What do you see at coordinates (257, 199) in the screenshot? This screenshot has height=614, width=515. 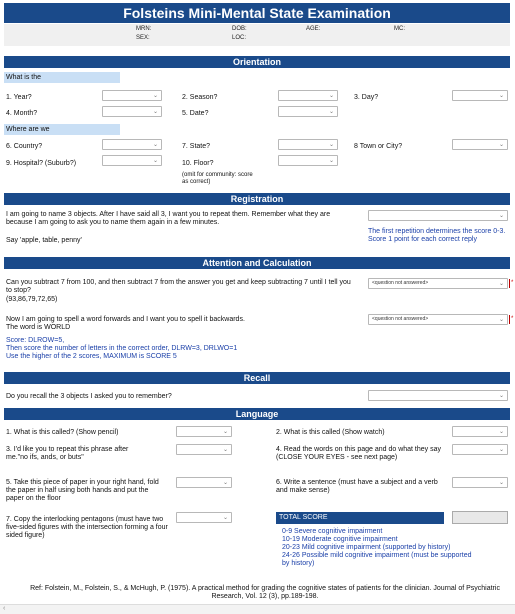 I see `registration-header: Registration` at bounding box center [257, 199].